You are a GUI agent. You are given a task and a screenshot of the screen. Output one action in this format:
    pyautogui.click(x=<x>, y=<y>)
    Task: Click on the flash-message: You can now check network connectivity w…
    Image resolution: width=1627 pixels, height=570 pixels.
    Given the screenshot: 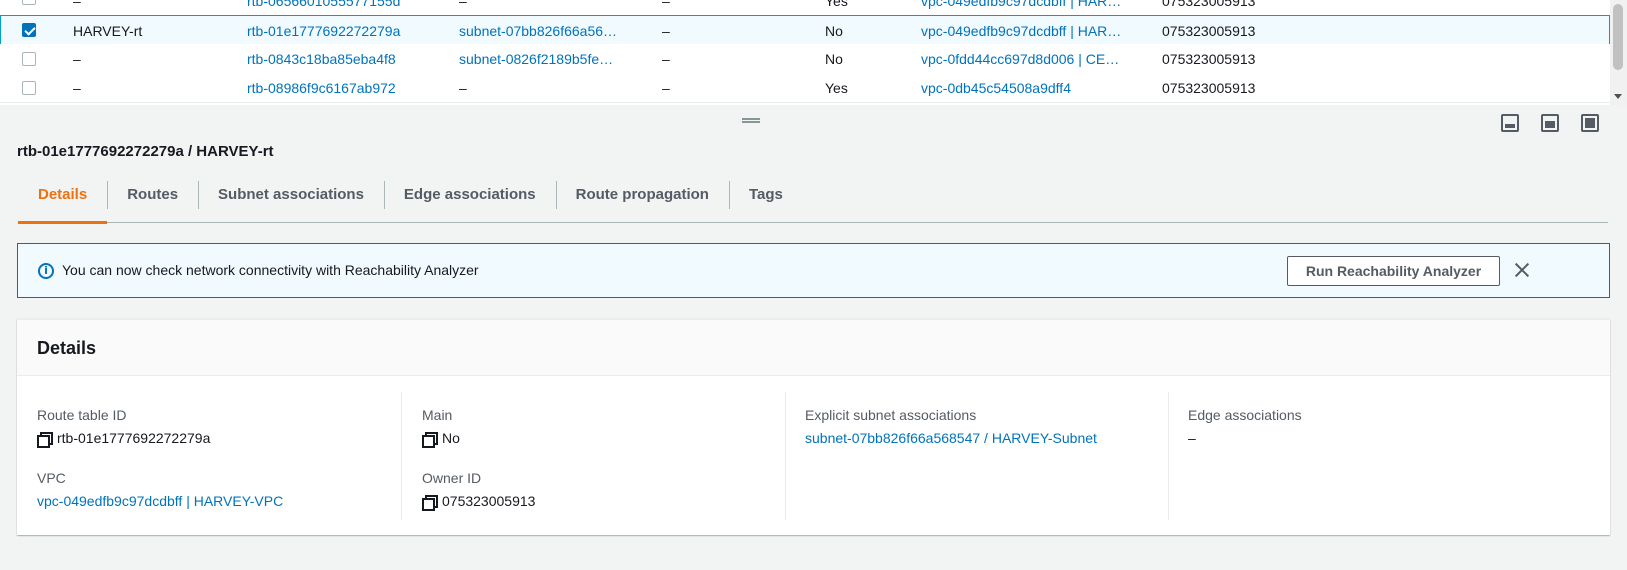 What is the action you would take?
    pyautogui.click(x=270, y=270)
    